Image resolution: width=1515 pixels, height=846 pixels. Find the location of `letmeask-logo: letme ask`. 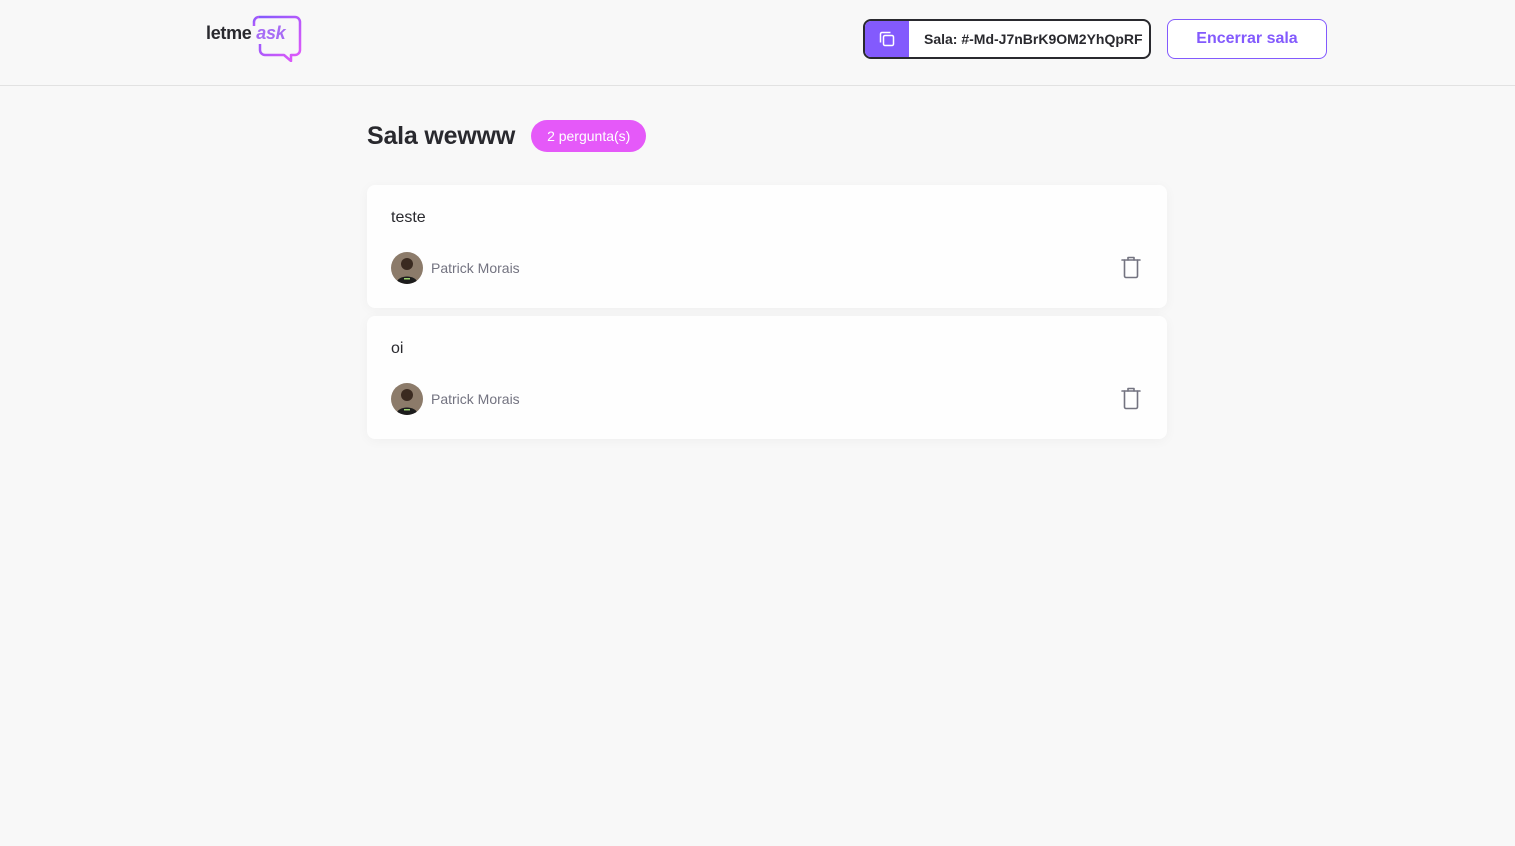

letmeask-logo: letme ask is located at coordinates (255, 39).